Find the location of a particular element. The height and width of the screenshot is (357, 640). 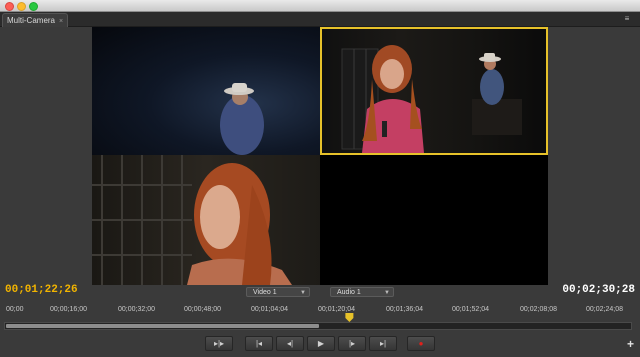

step-in-out-button: ▸|▸ is located at coordinates (219, 343).